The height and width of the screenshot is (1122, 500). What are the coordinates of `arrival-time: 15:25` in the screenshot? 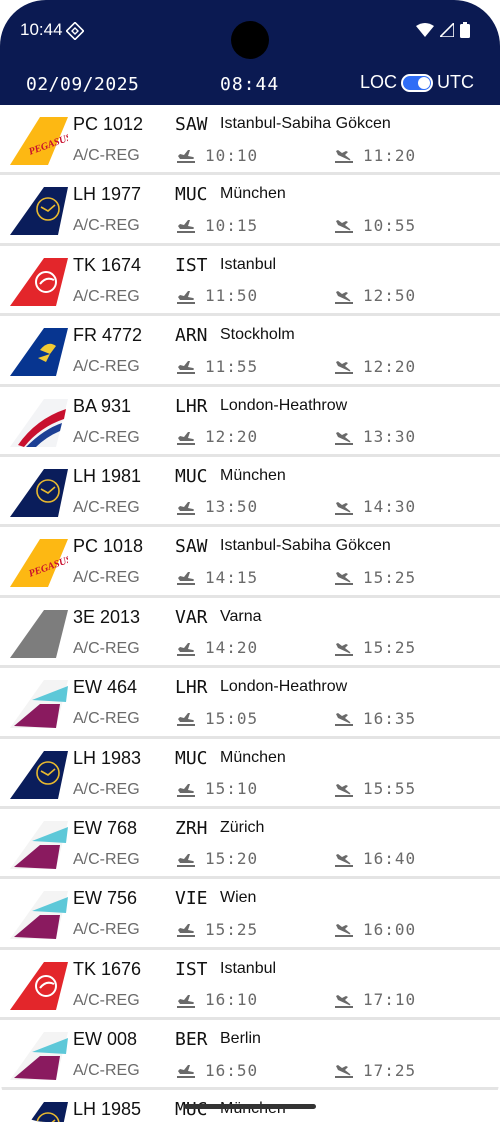 It's located at (390, 648).